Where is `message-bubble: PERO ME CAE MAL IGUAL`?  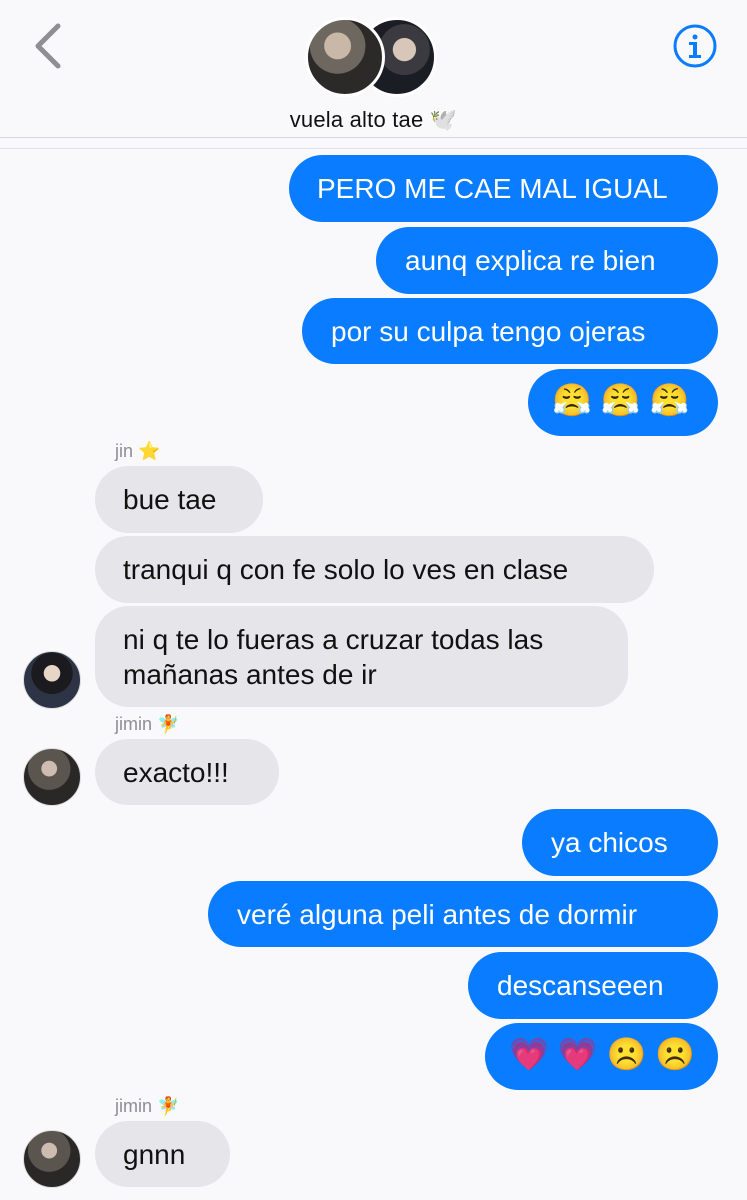 message-bubble: PERO ME CAE MAL IGUAL is located at coordinates (503, 188).